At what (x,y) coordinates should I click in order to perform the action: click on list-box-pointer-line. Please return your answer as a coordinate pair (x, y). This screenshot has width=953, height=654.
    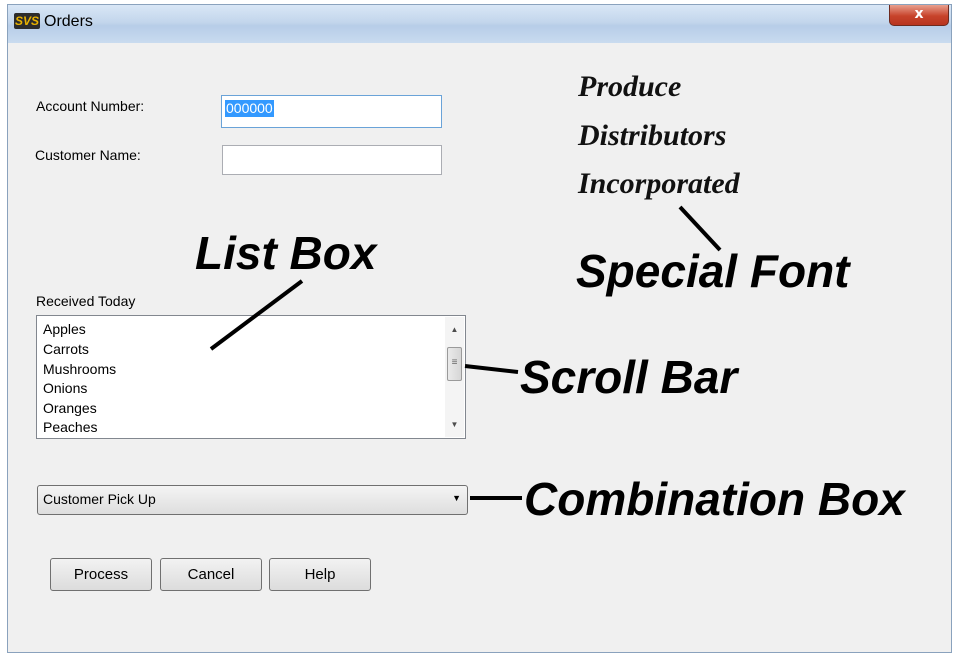
    Looking at the image, I should click on (256, 315).